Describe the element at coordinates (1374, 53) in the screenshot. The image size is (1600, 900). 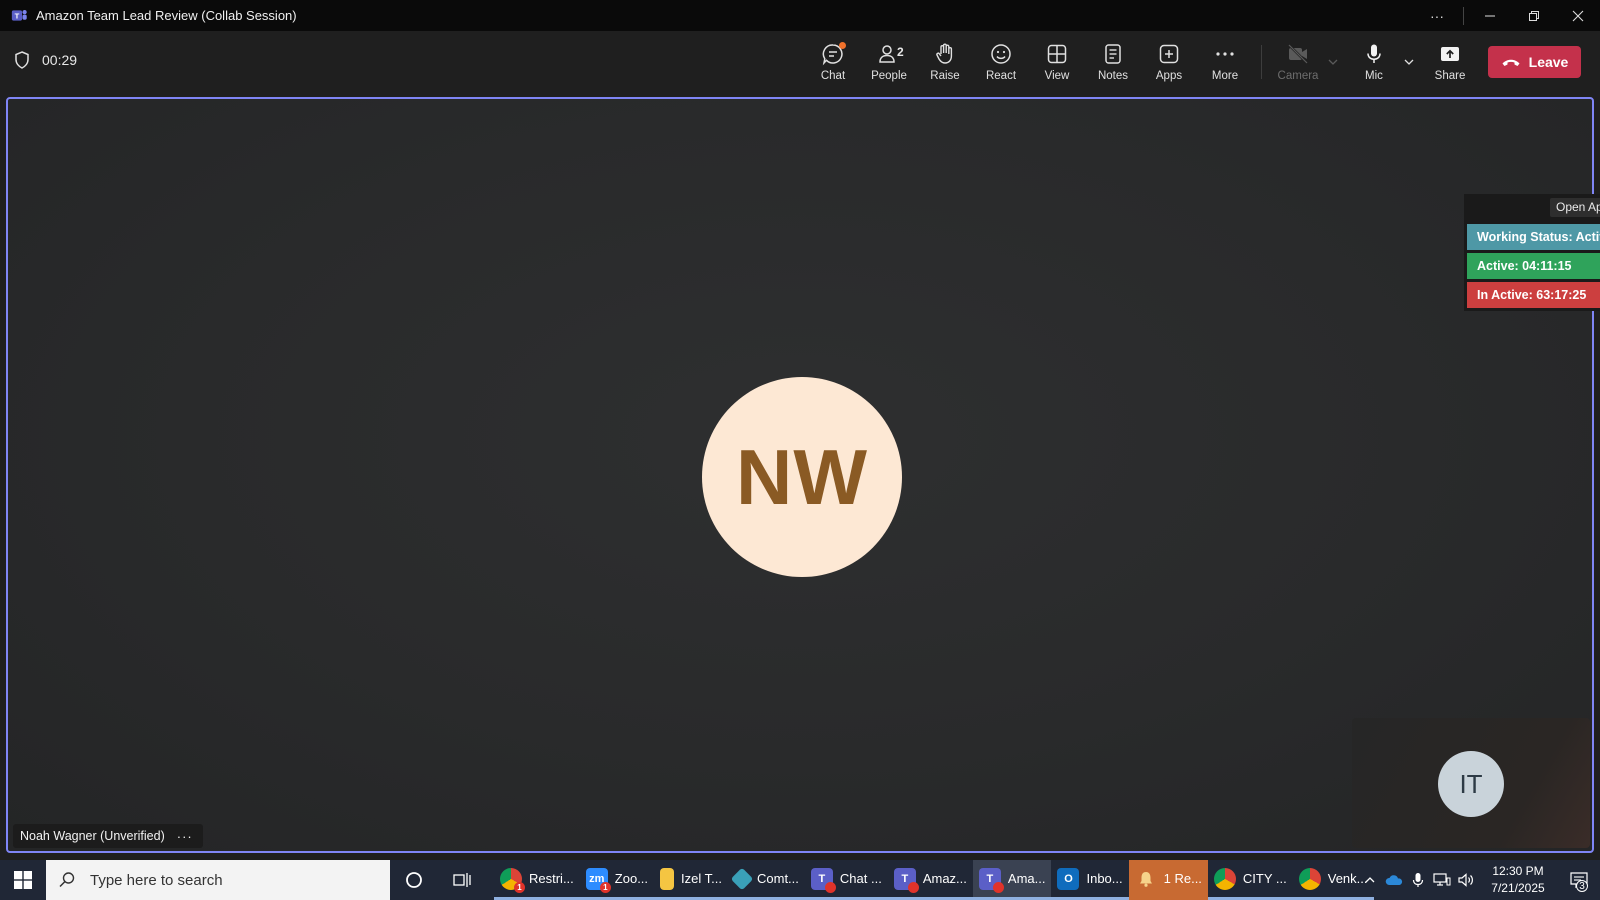
I see `microphone-icon` at that location.